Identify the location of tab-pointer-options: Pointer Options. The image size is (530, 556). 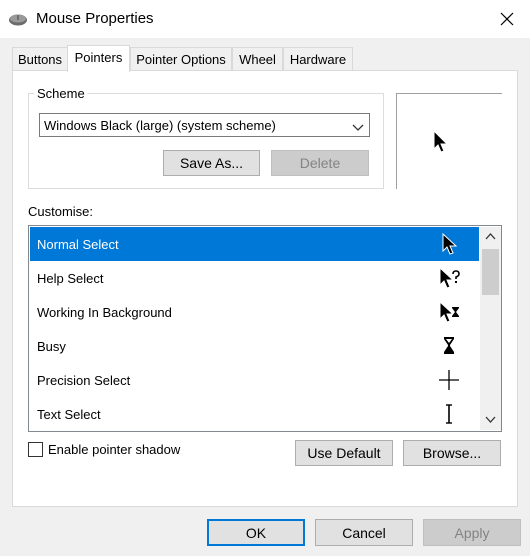
(181, 59).